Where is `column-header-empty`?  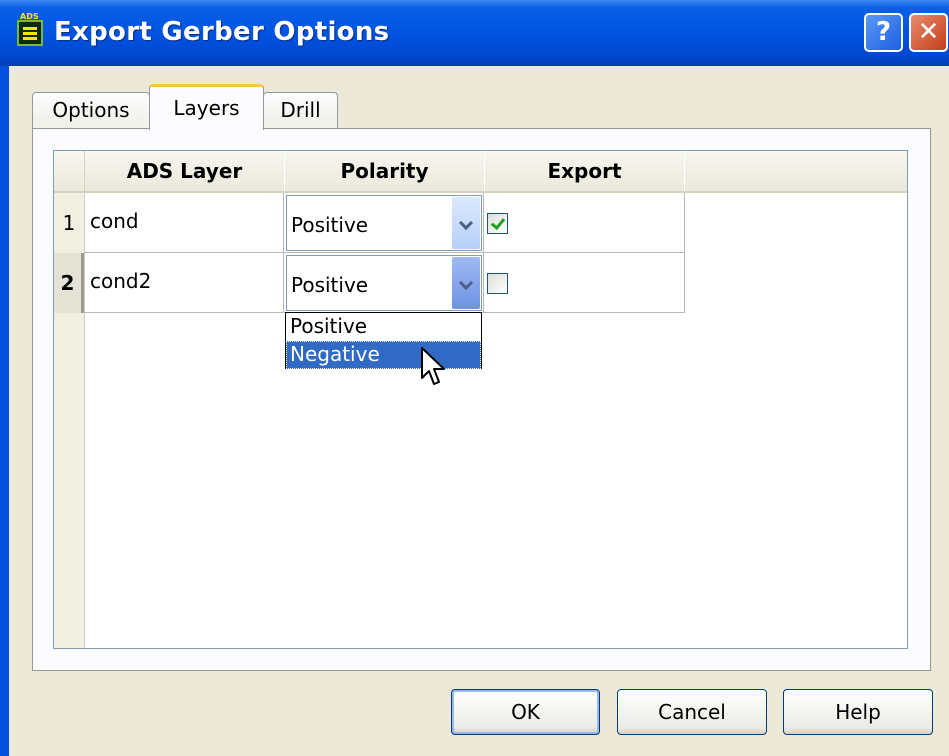 column-header-empty is located at coordinates (795, 172).